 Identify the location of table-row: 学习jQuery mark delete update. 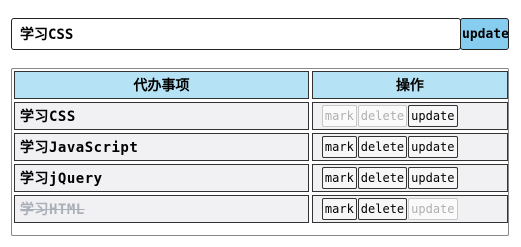
(261, 178).